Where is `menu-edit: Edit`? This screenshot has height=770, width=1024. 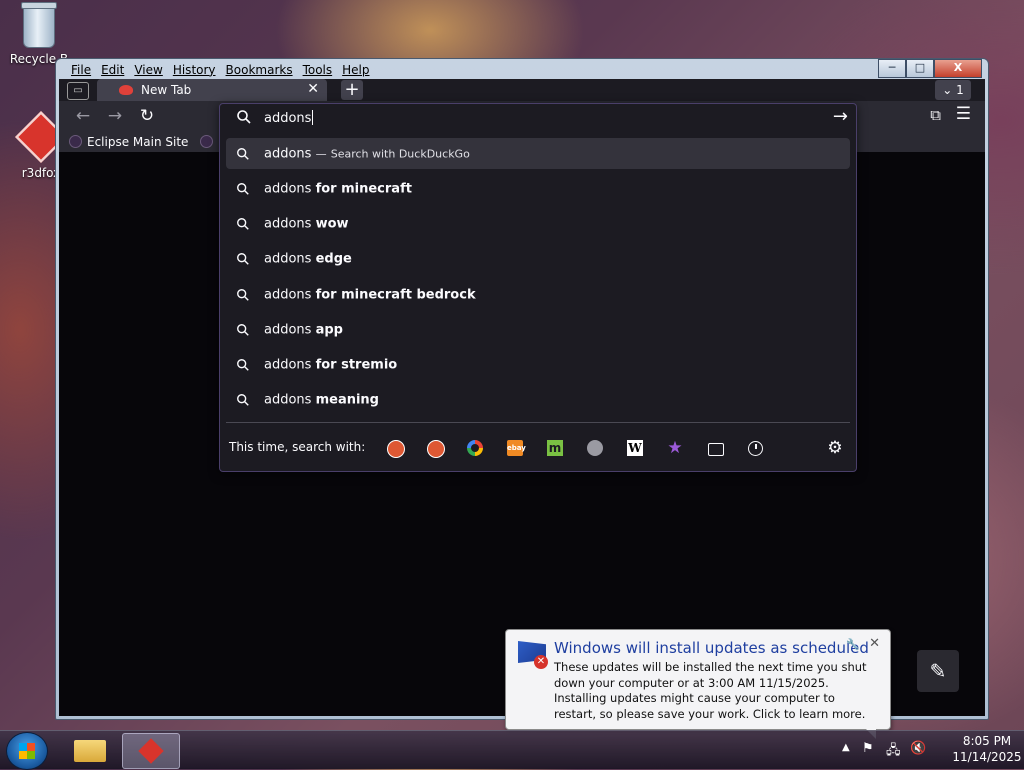 menu-edit: Edit is located at coordinates (112, 70).